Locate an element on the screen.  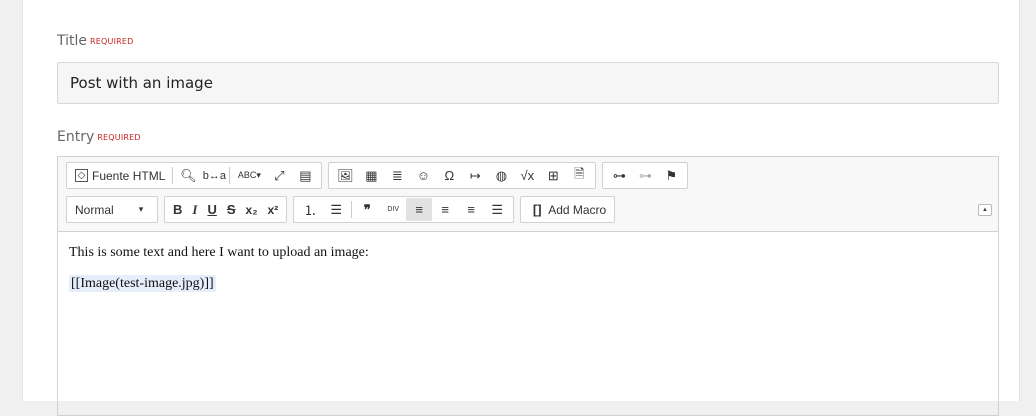
toolbar-group-tools: ◇ Fuente HTML 🔍︎ b↔a ABC▾ ⤢ ▤ is located at coordinates (194, 175).